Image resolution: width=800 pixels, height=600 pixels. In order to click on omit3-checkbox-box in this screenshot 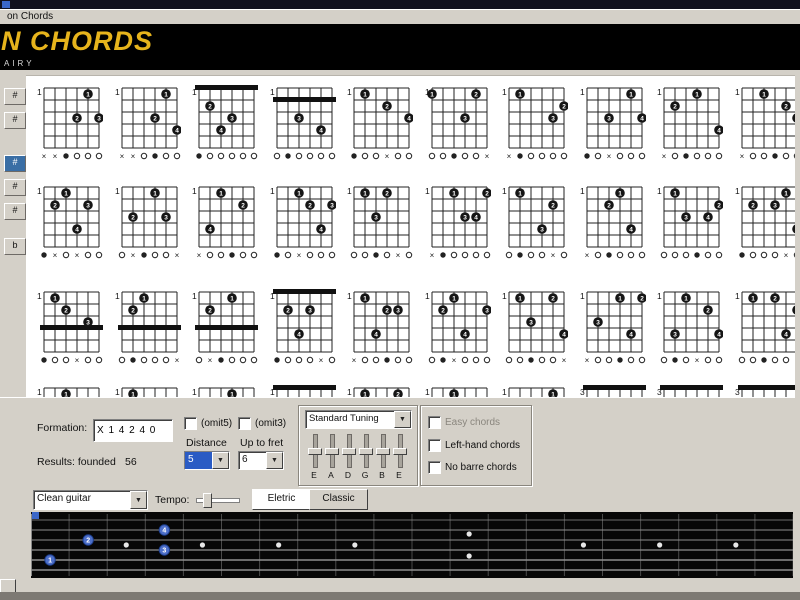, I will do `click(244, 423)`.